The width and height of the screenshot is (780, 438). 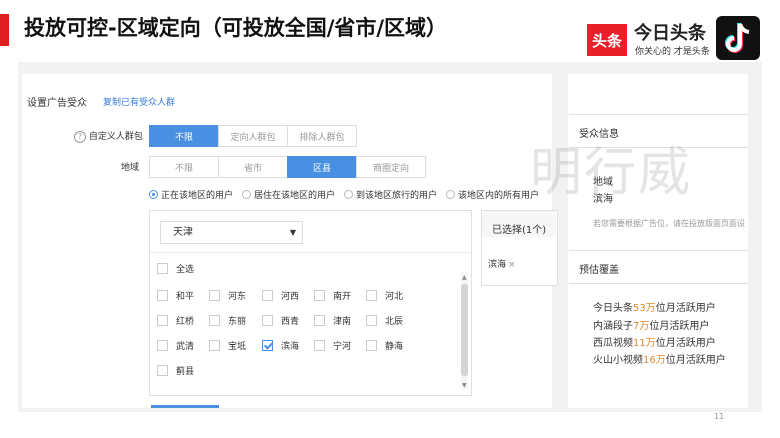 What do you see at coordinates (464, 277) in the screenshot?
I see `scroll-up-icon: ▲` at bounding box center [464, 277].